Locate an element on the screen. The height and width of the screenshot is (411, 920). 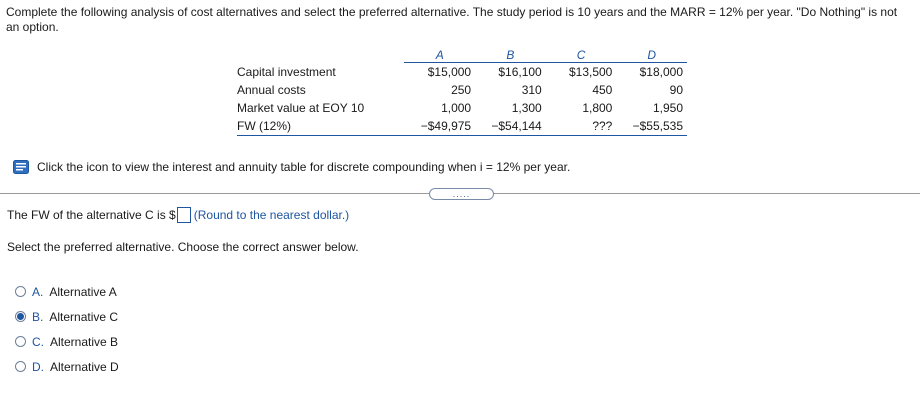
row-label: Market value at EOY 10 is located at coordinates (301, 108).